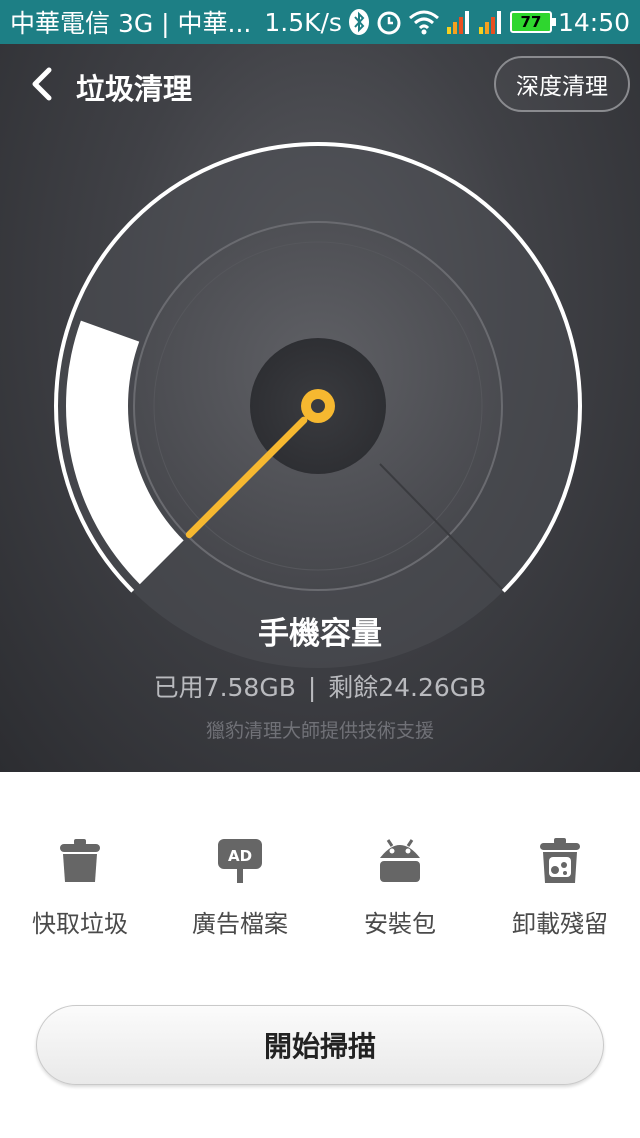  I want to click on category-label: 安裝包, so click(400, 924).